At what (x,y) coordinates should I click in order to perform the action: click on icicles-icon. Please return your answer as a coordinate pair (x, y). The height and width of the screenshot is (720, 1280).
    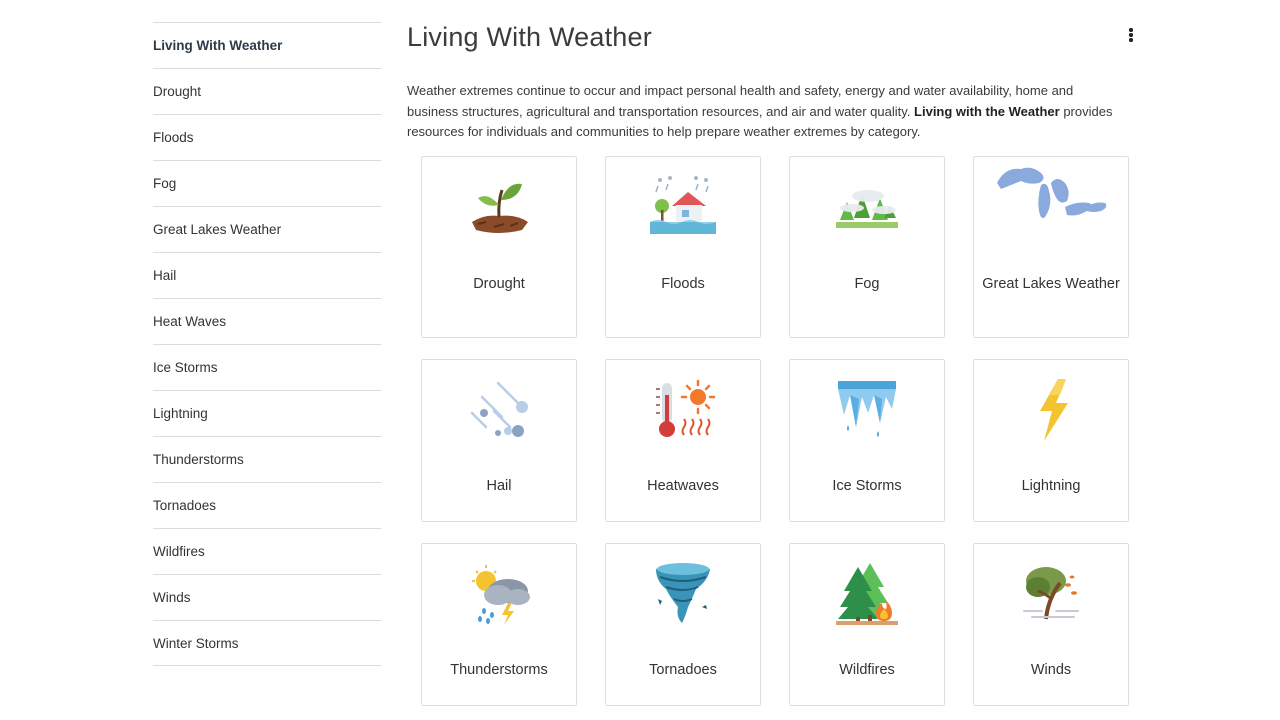
    Looking at the image, I should click on (867, 410).